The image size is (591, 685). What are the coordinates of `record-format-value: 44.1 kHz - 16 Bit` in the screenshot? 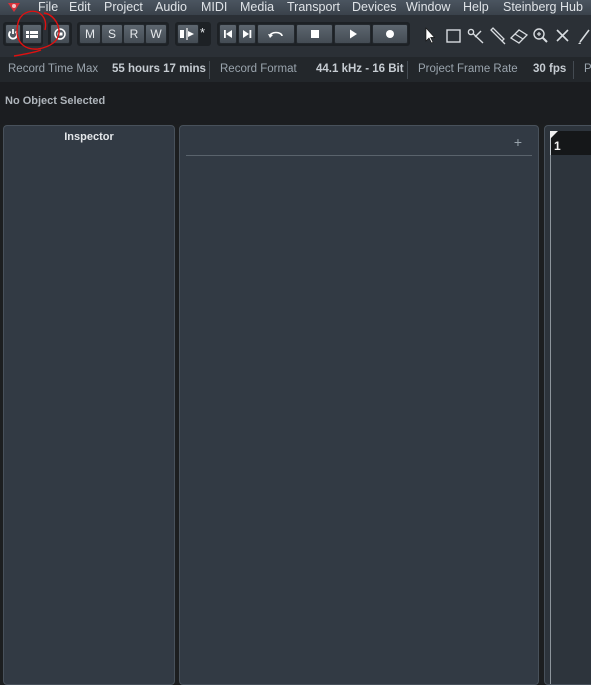 It's located at (360, 69).